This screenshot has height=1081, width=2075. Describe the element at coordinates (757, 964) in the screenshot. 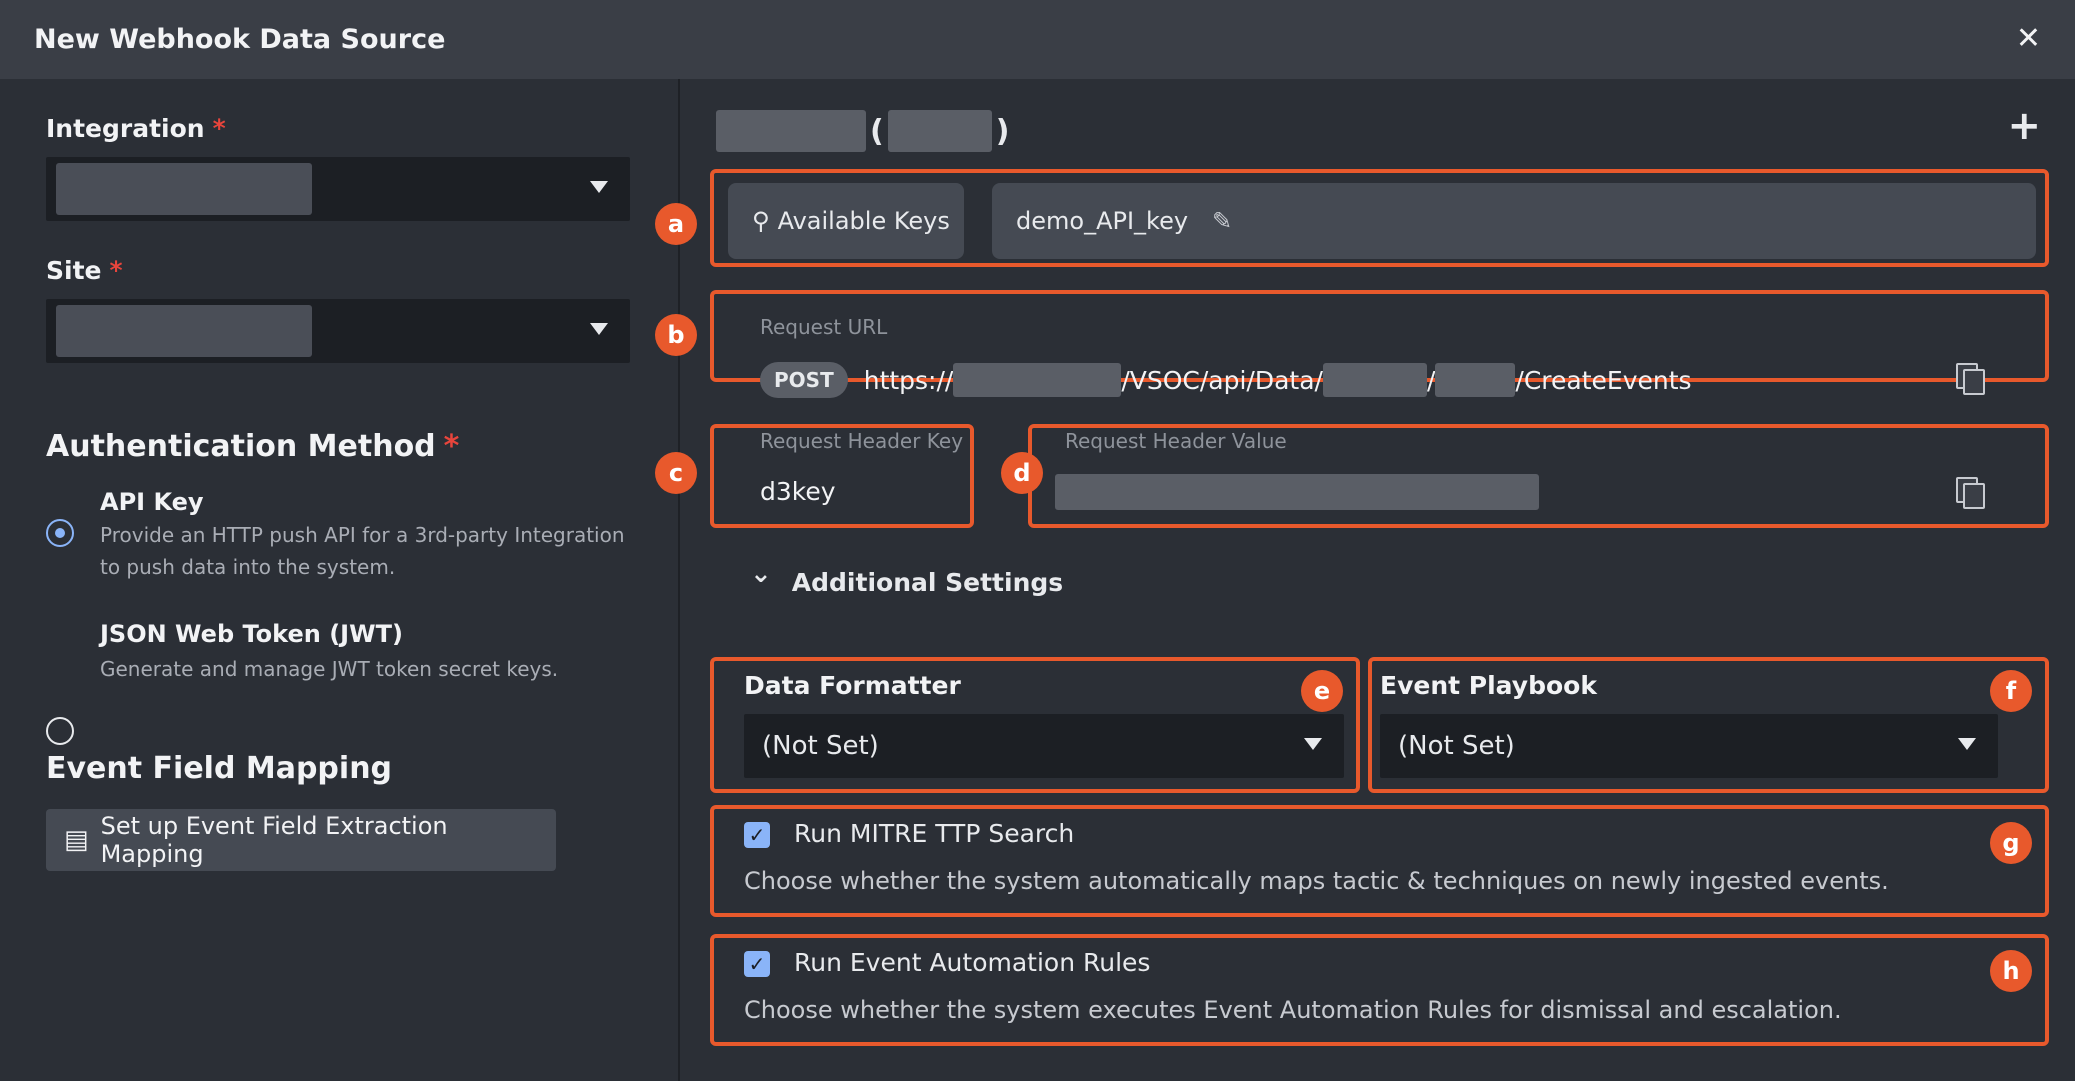

I see `automation-checkbox: ✓` at that location.